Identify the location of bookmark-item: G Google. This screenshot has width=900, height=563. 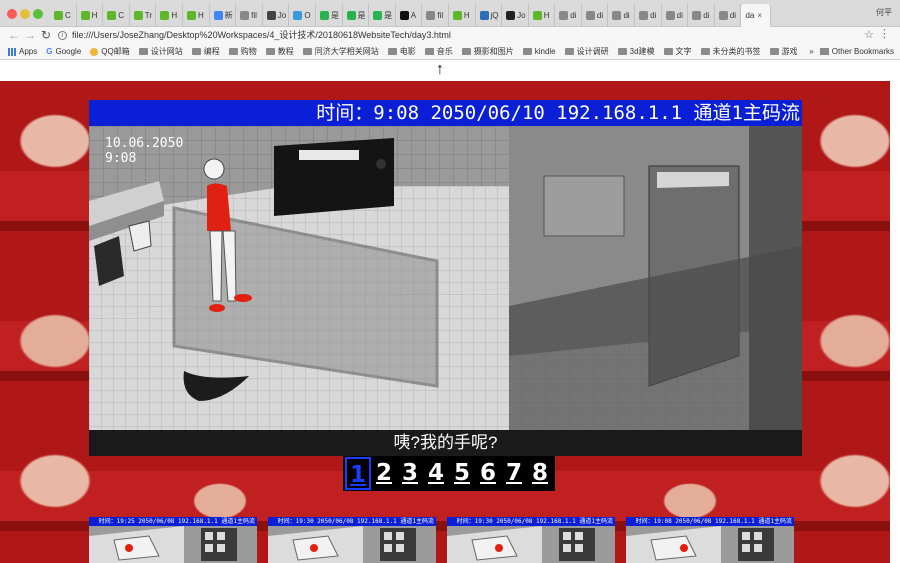
(63, 51).